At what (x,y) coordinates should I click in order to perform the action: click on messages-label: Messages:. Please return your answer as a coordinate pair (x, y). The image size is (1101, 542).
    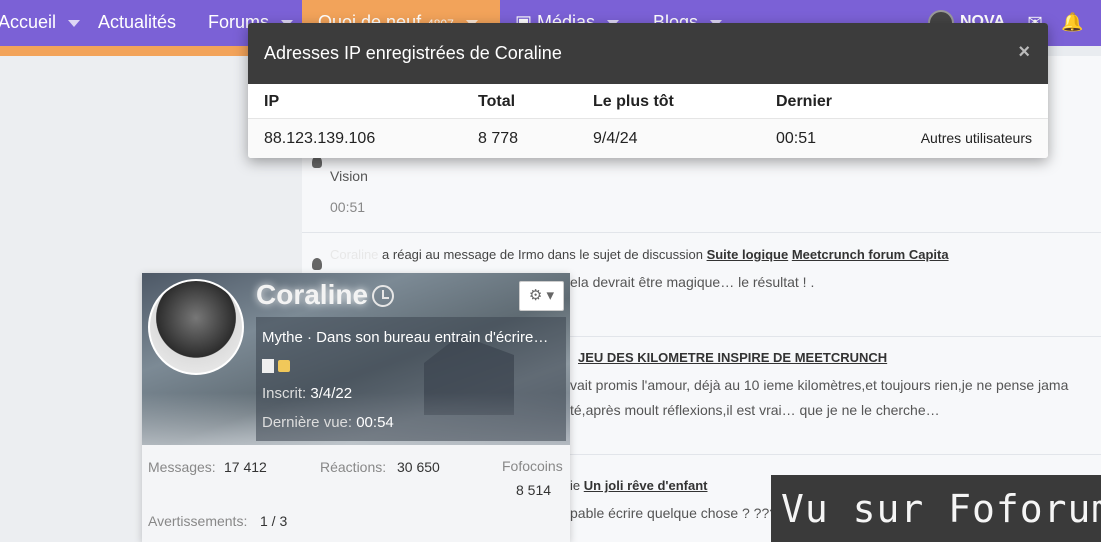
    Looking at the image, I should click on (182, 467).